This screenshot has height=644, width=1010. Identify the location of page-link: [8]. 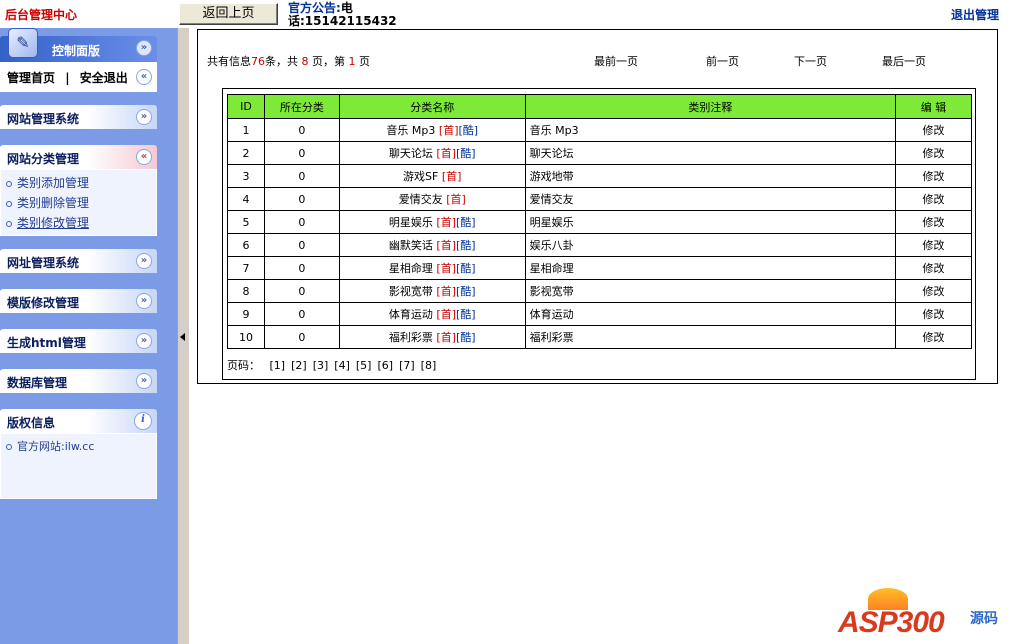
(429, 365).